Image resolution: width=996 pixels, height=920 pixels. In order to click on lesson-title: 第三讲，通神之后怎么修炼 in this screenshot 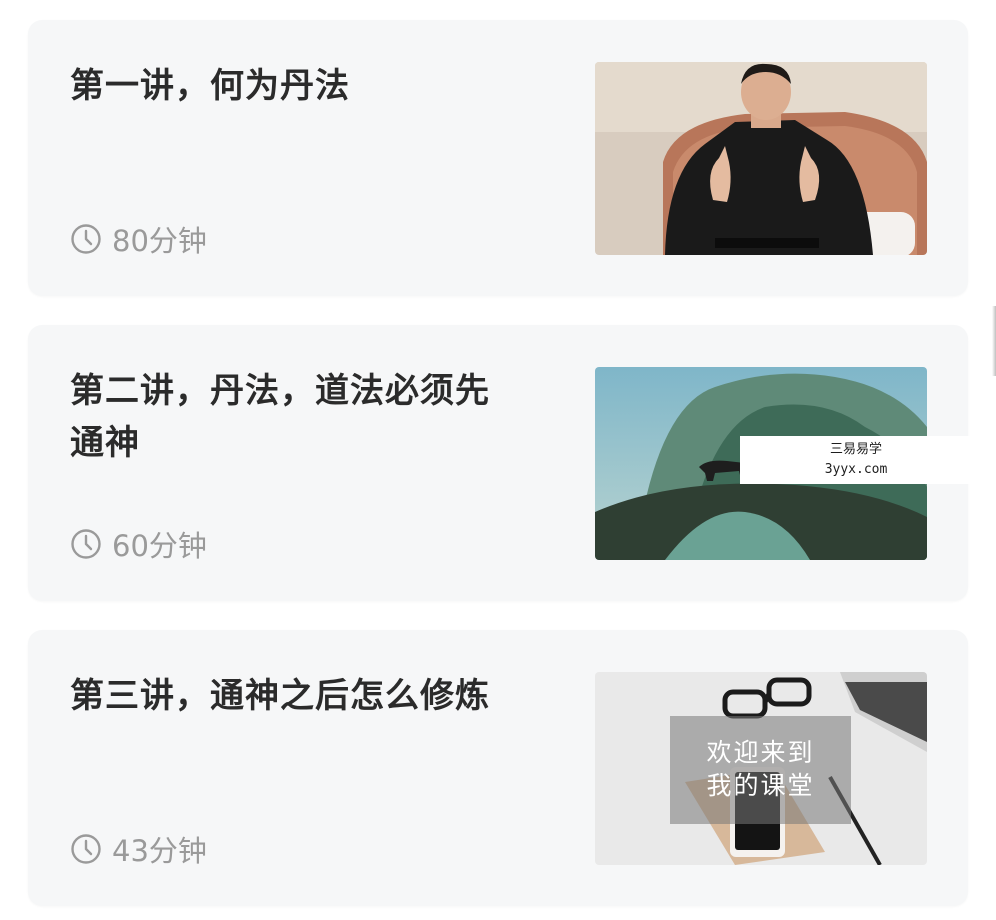, I will do `click(280, 696)`.